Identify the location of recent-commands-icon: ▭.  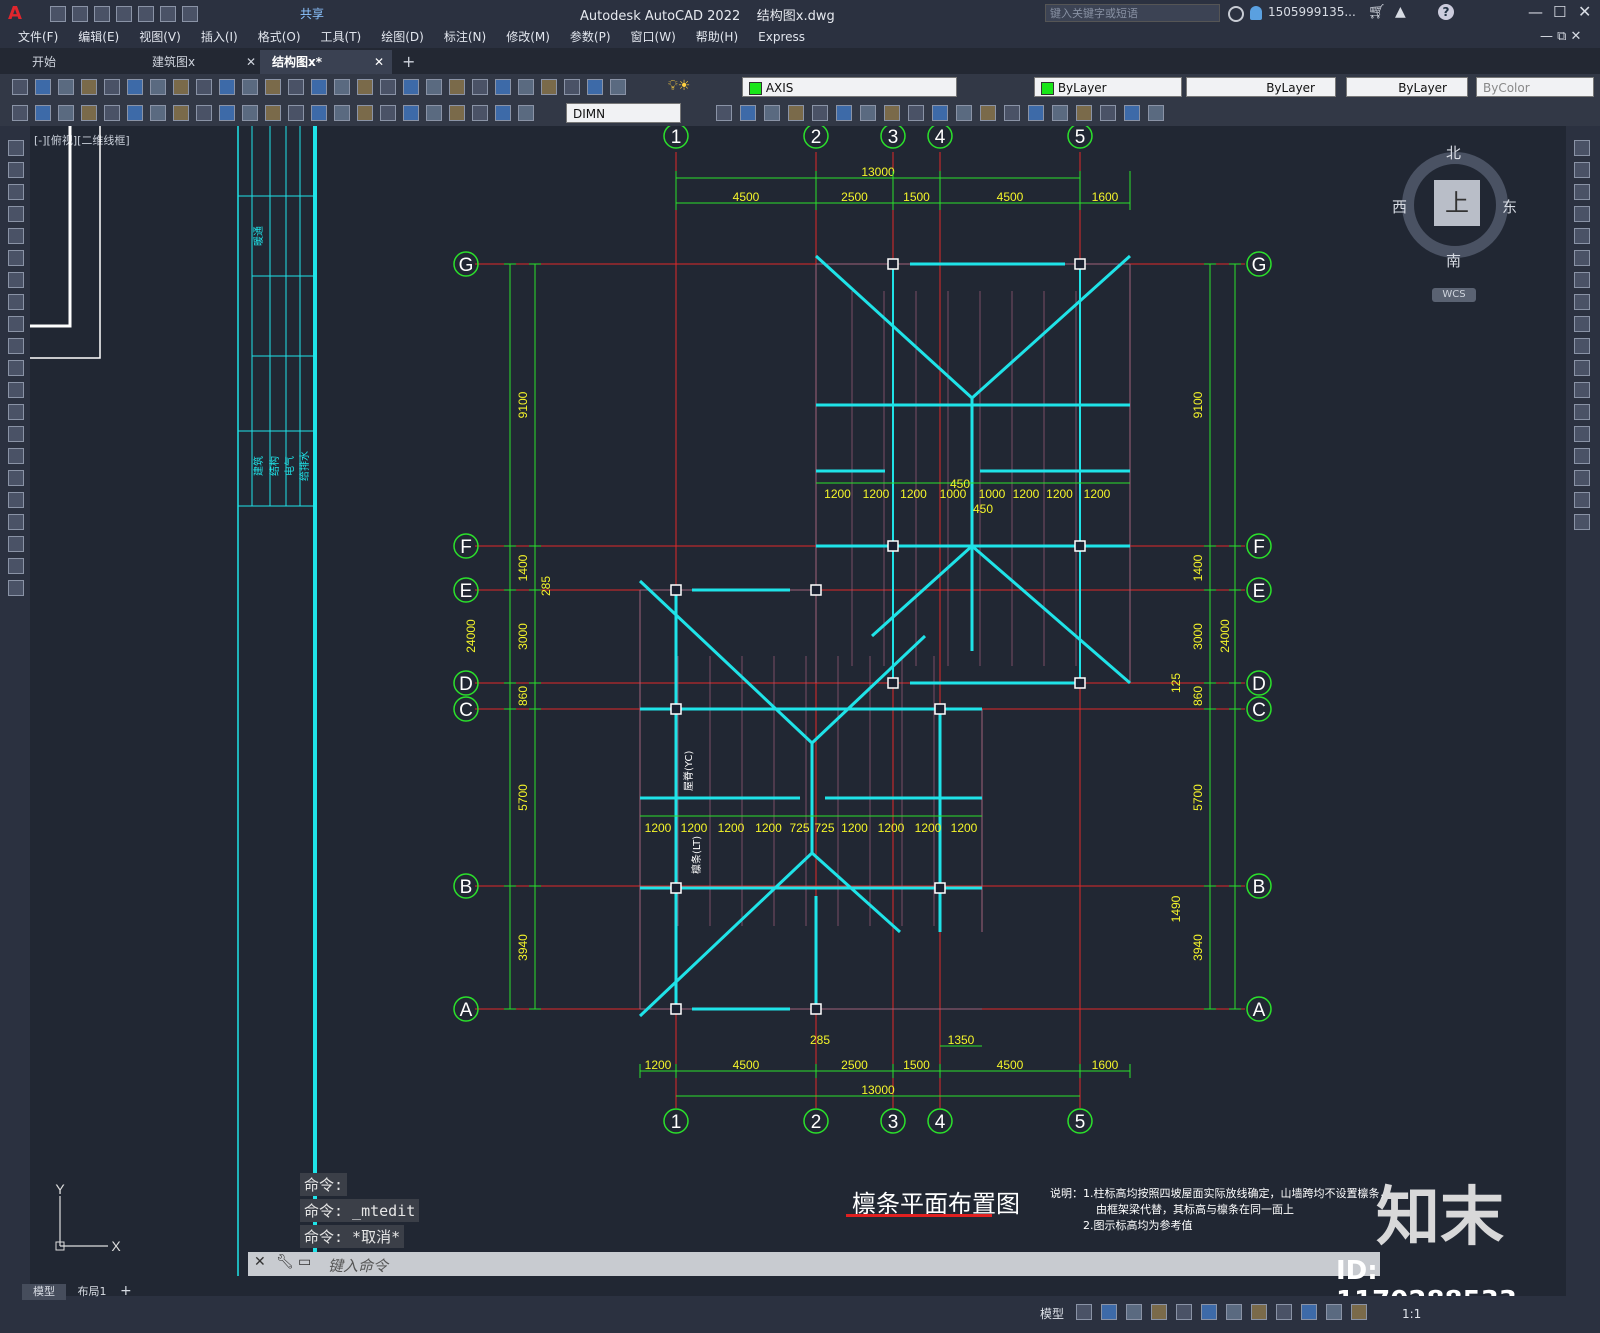
(304, 1262).